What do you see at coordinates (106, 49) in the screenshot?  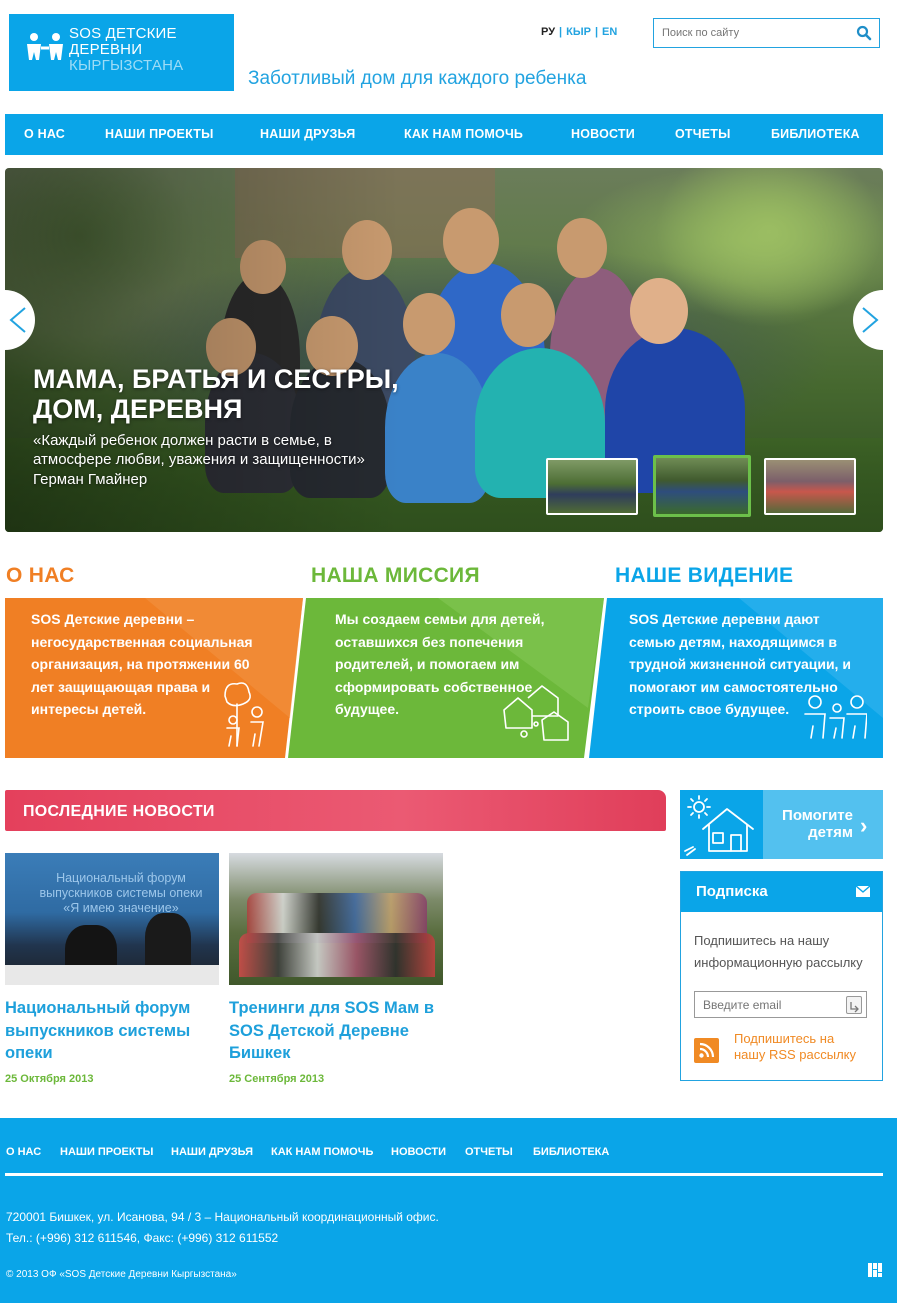 I see `logo-line-2: ДЕРЕВНИ` at bounding box center [106, 49].